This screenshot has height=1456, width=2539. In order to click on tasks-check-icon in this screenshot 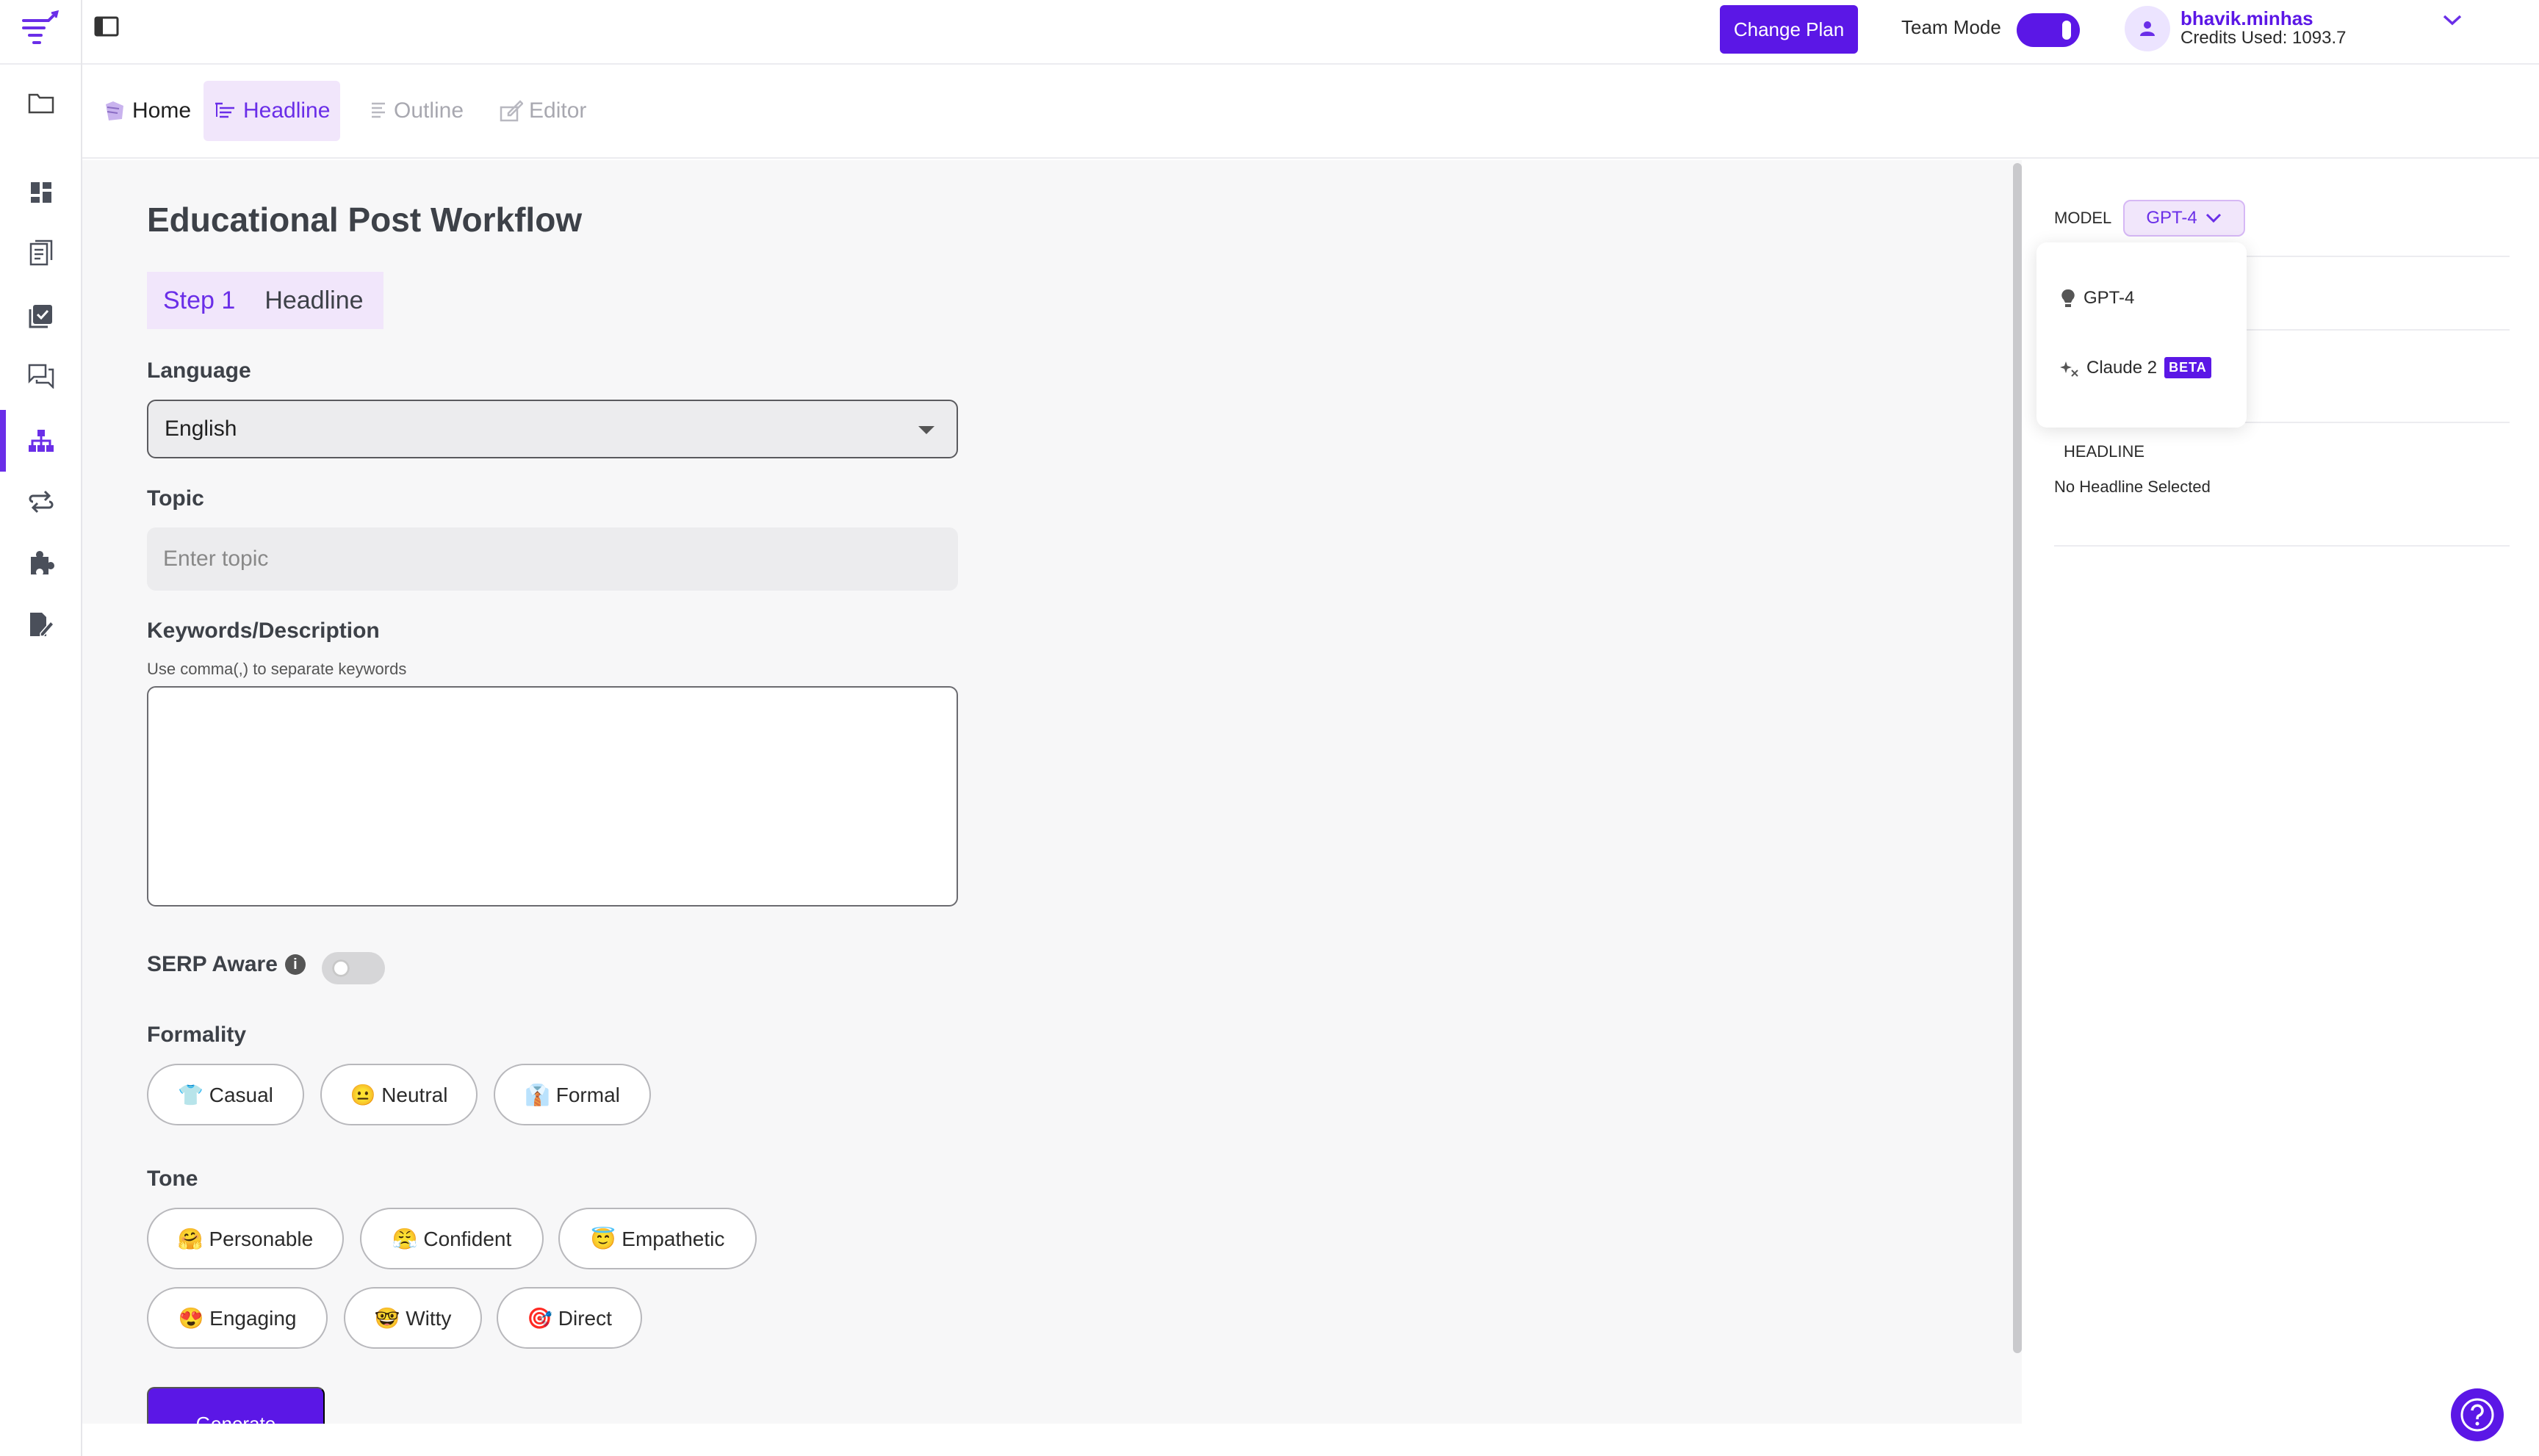, I will do `click(41, 316)`.